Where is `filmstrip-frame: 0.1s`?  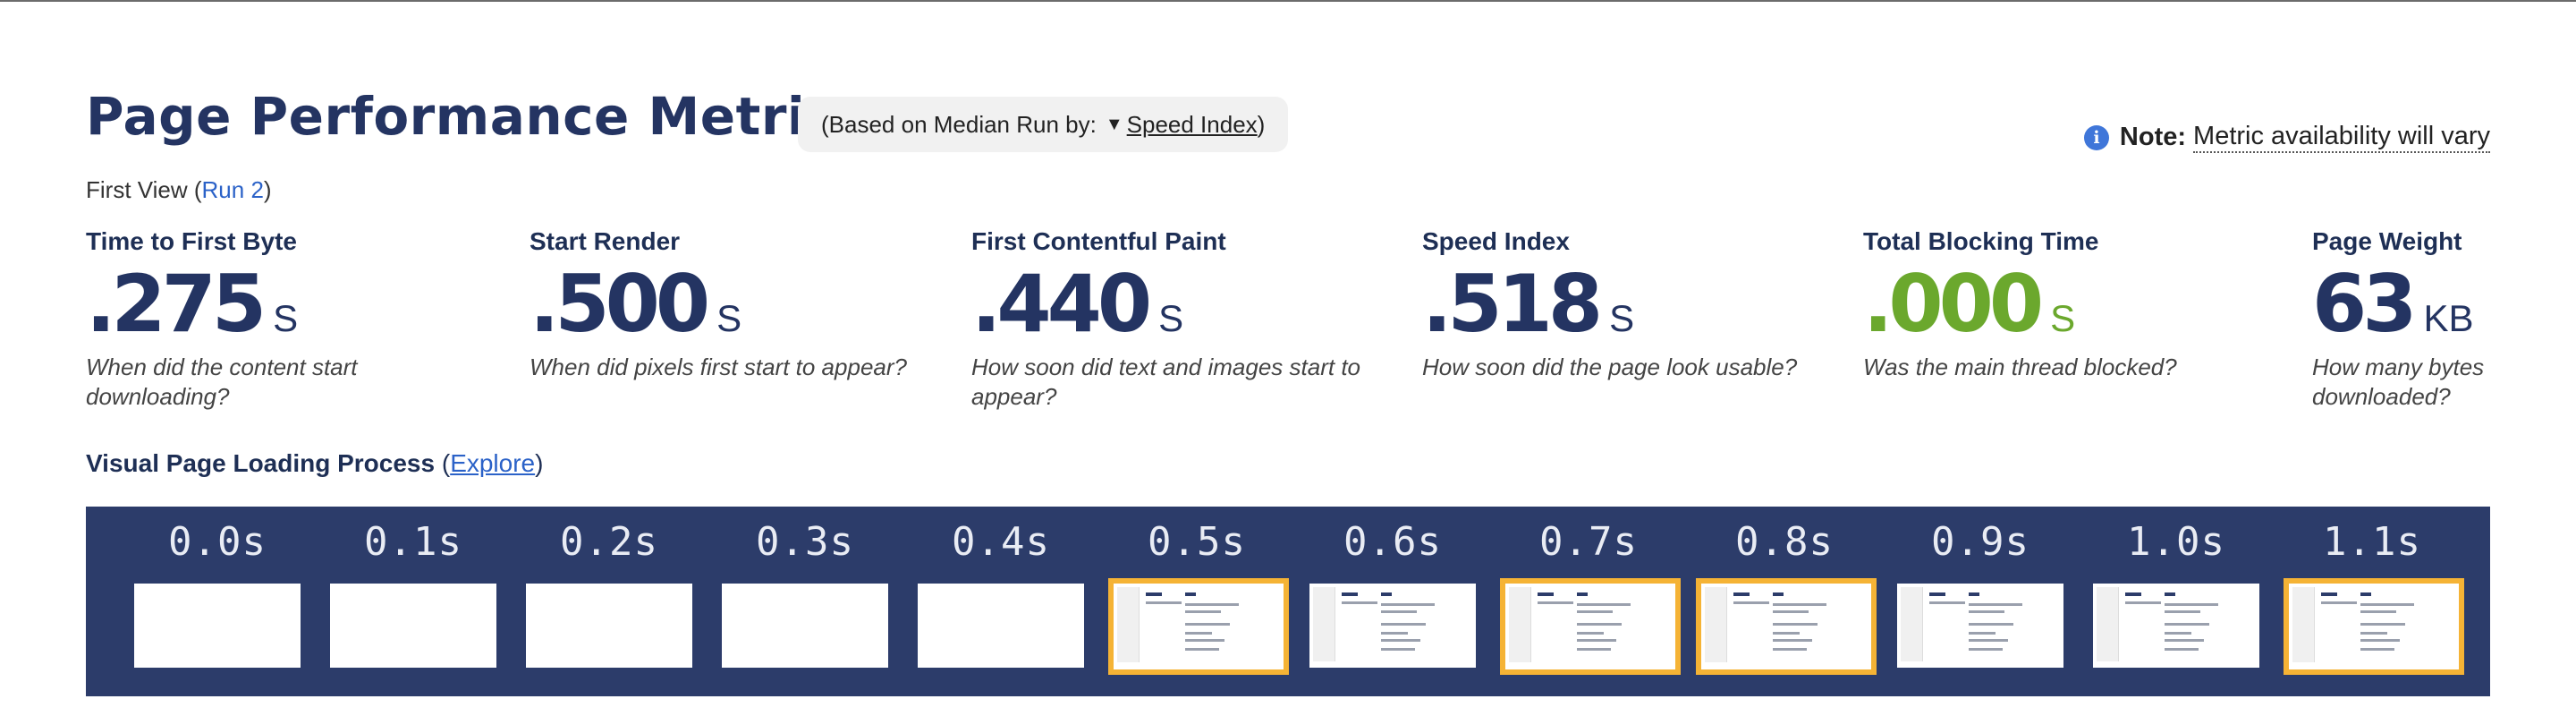
filmstrip-frame: 0.1s is located at coordinates (413, 601).